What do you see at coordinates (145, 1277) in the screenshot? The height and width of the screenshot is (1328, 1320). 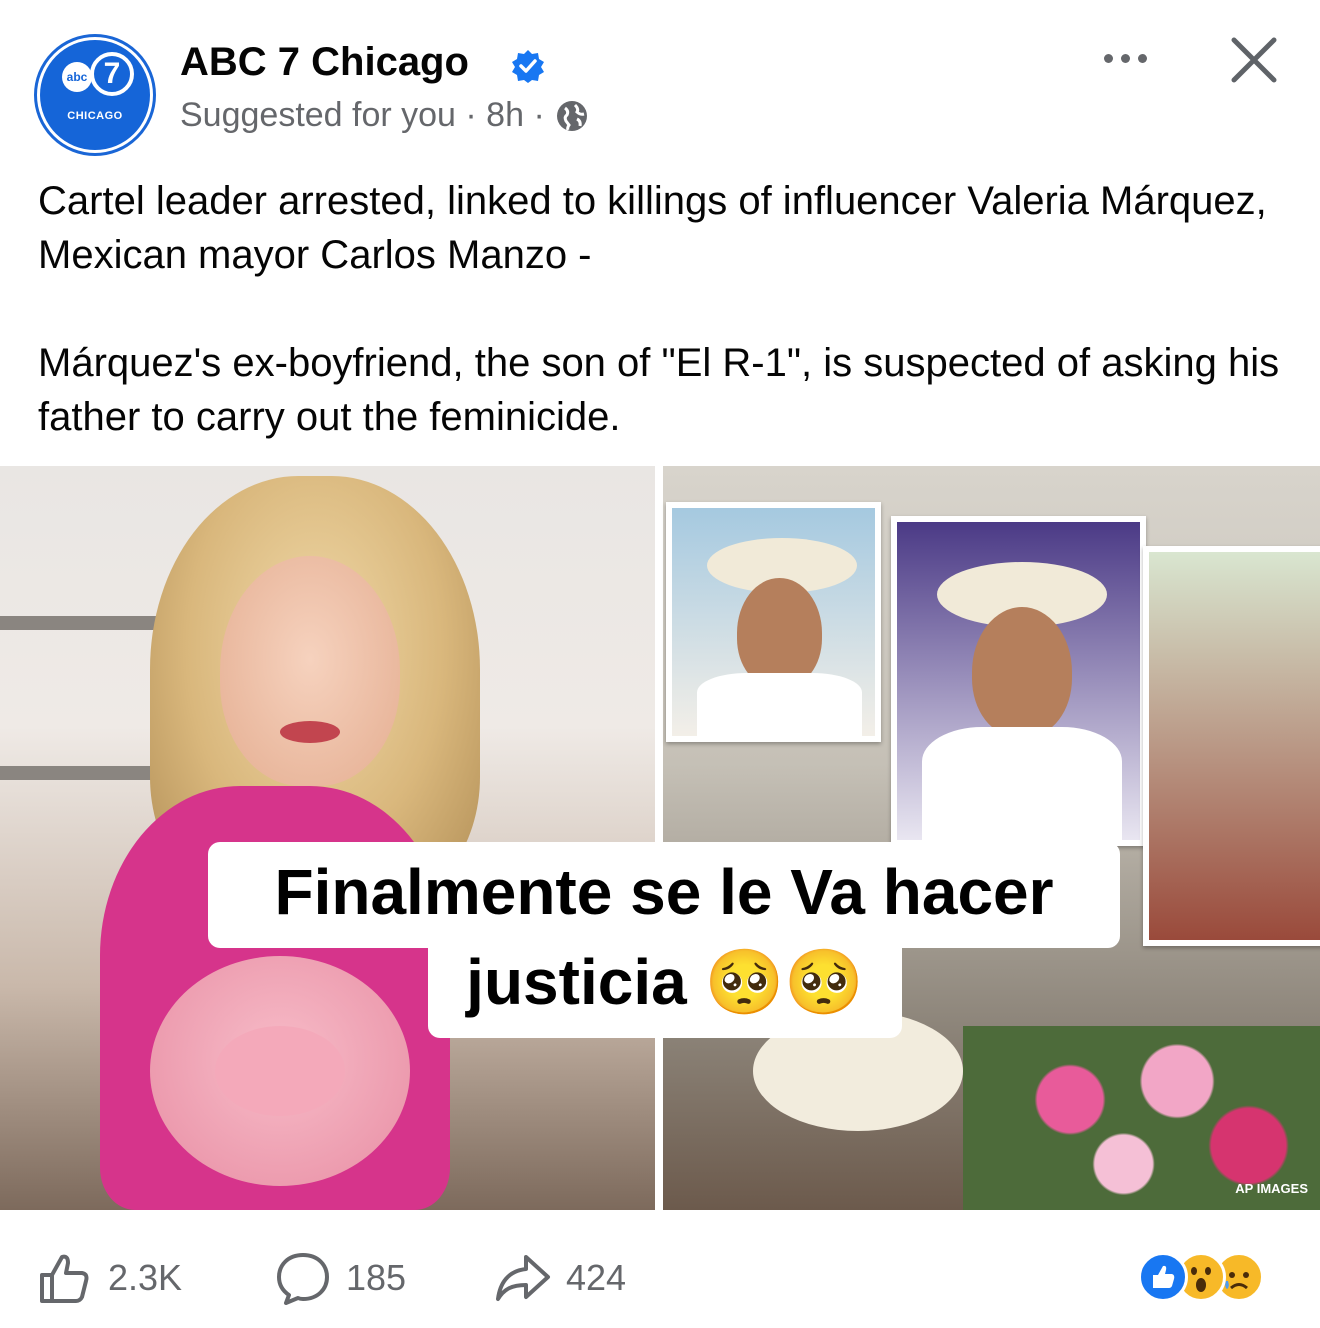 I see `like-count: 2.3K` at bounding box center [145, 1277].